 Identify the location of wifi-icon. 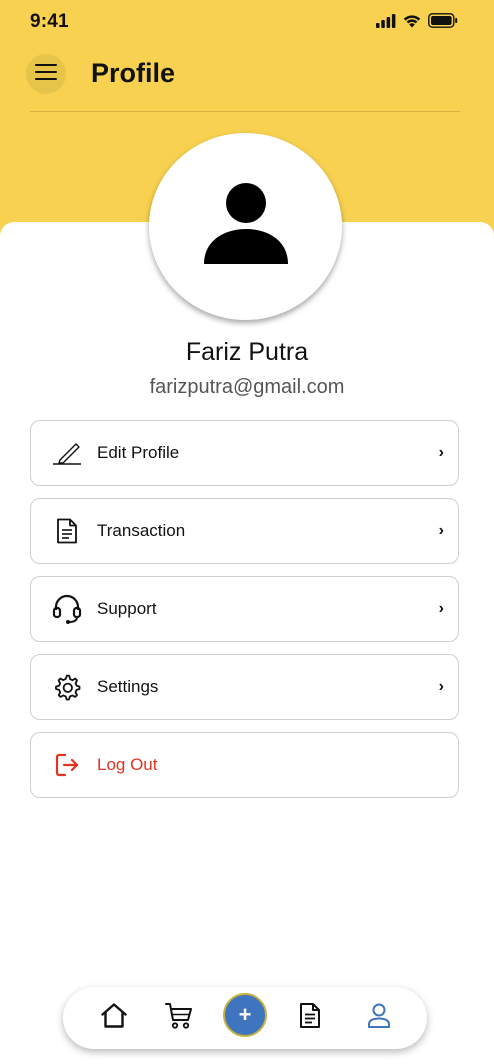
(412, 23).